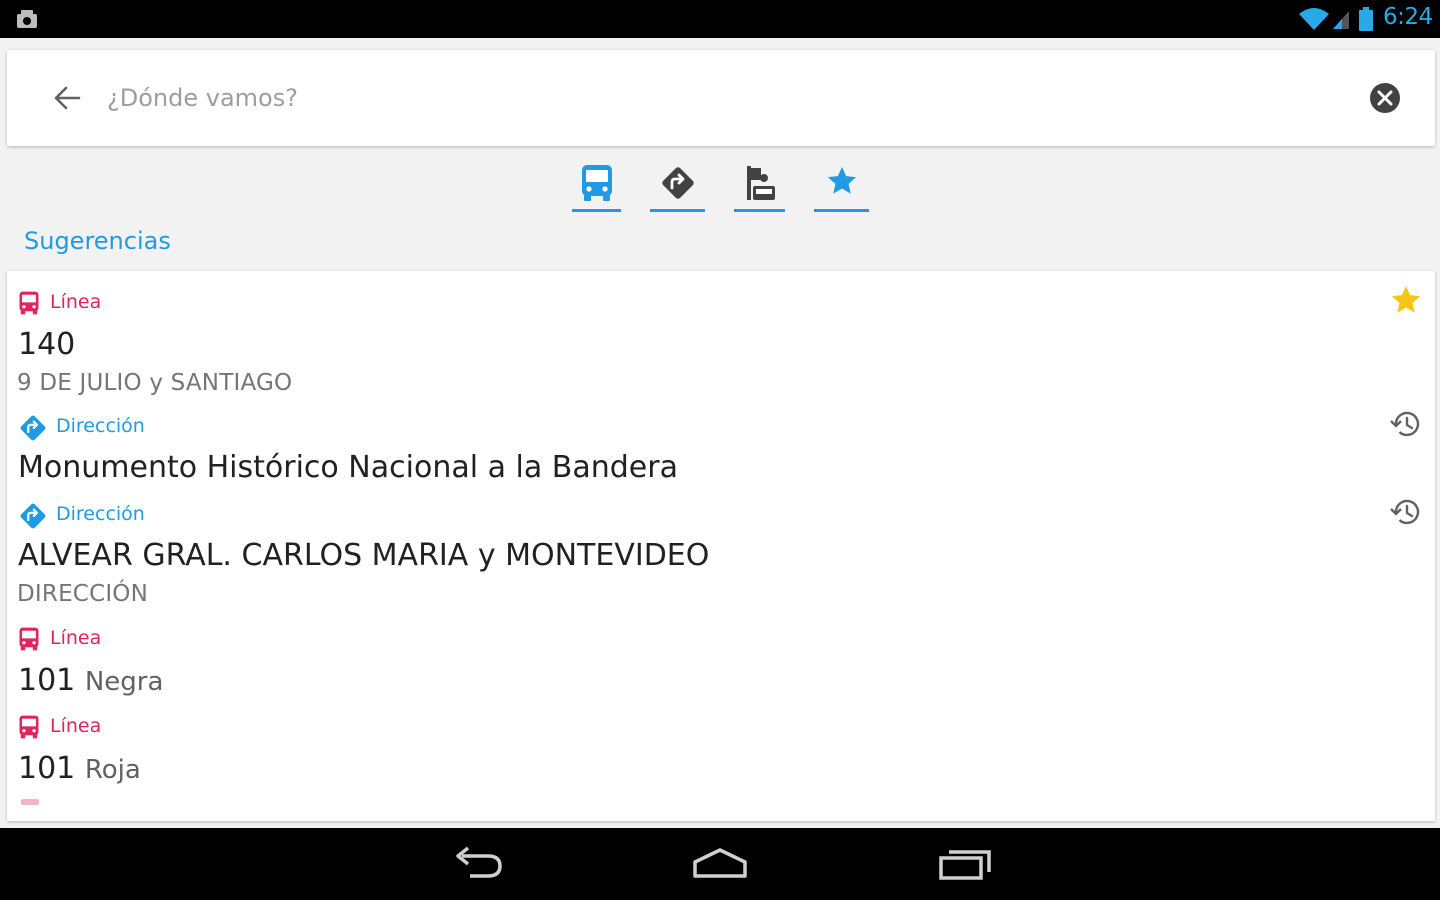 The image size is (1440, 900). I want to click on wifi-icon, so click(1314, 19).